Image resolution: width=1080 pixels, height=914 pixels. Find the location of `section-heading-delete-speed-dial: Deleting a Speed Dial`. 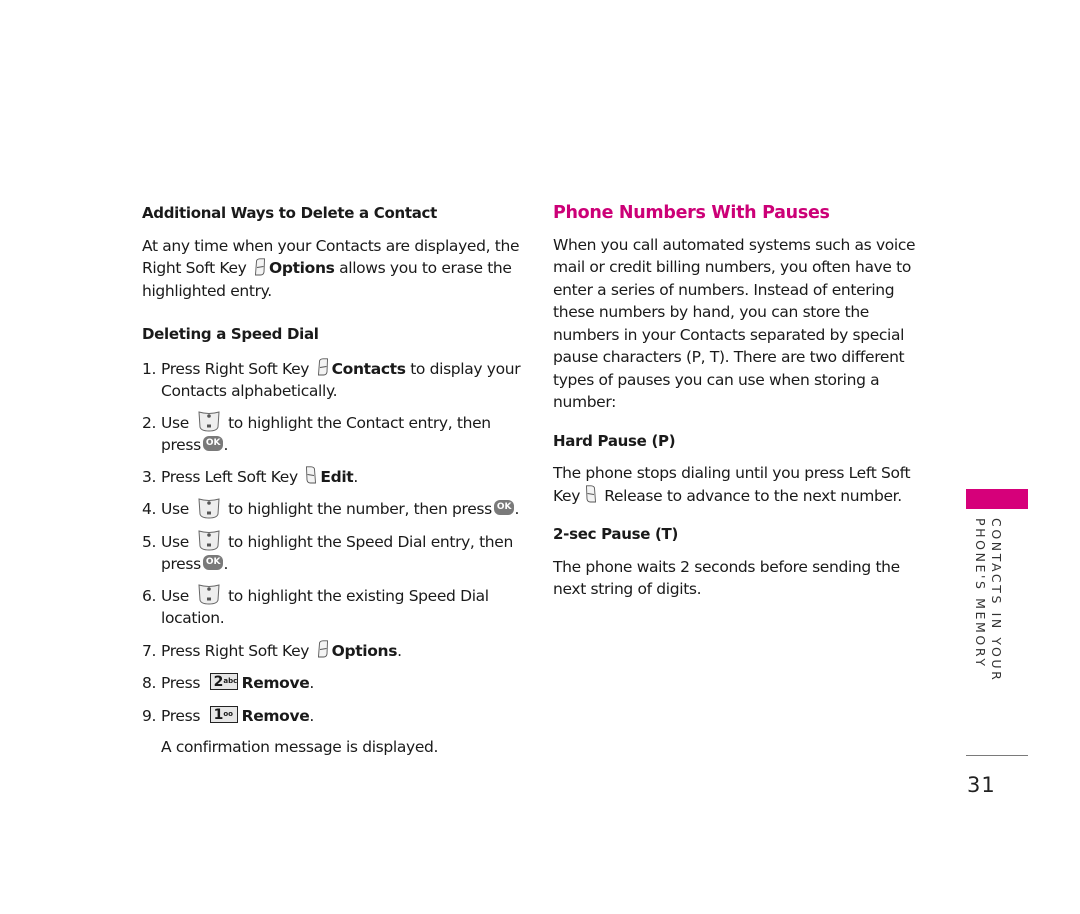

section-heading-delete-speed-dial: Deleting a Speed Dial is located at coordinates (230, 334).